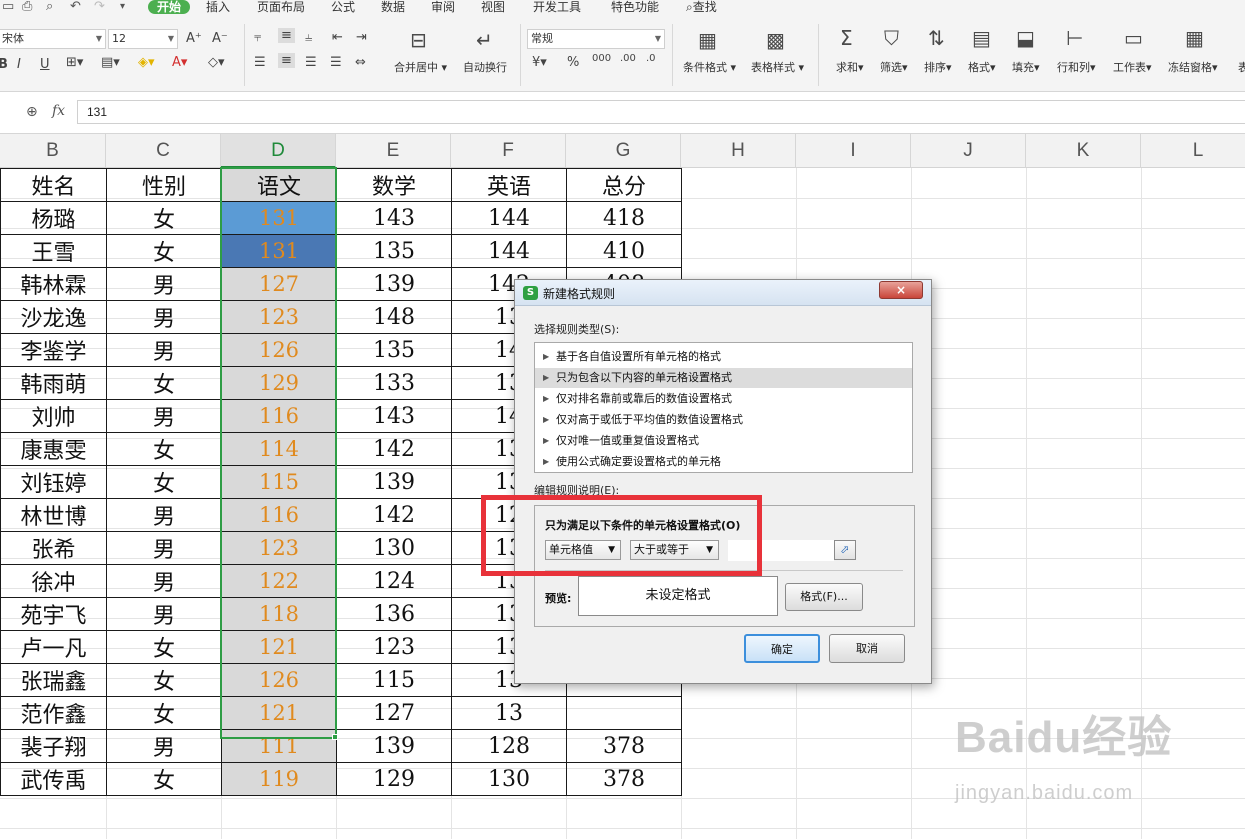 This screenshot has height=839, width=1245. Describe the element at coordinates (738, 151) in the screenshot. I see `column-header-h: H` at that location.